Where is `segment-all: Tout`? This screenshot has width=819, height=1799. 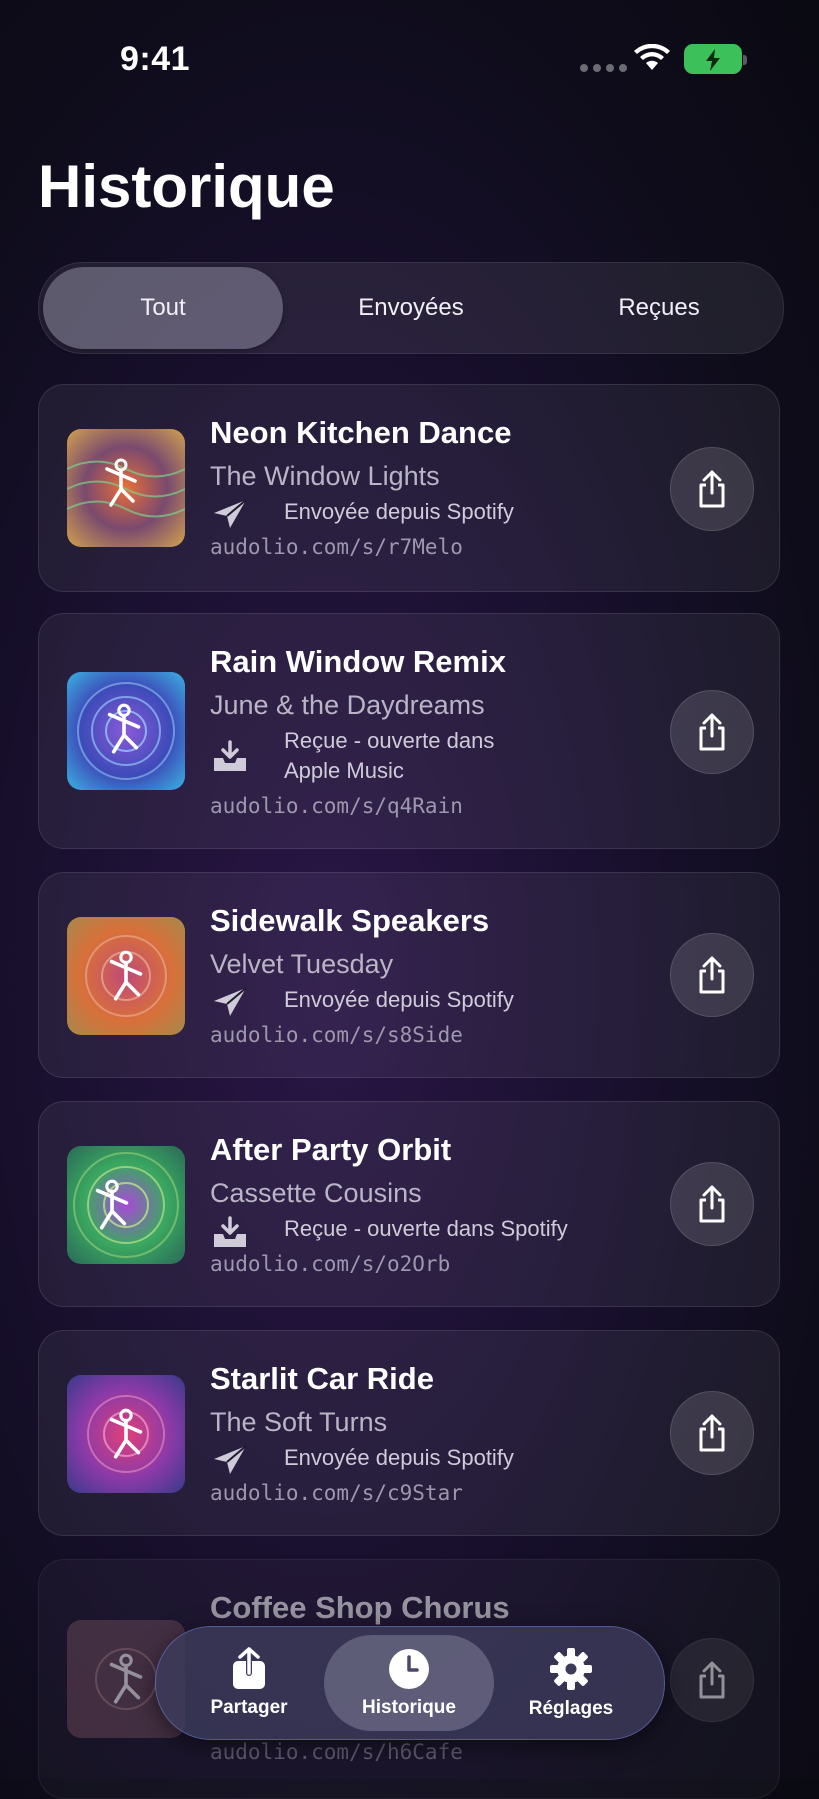 segment-all: Tout is located at coordinates (163, 308).